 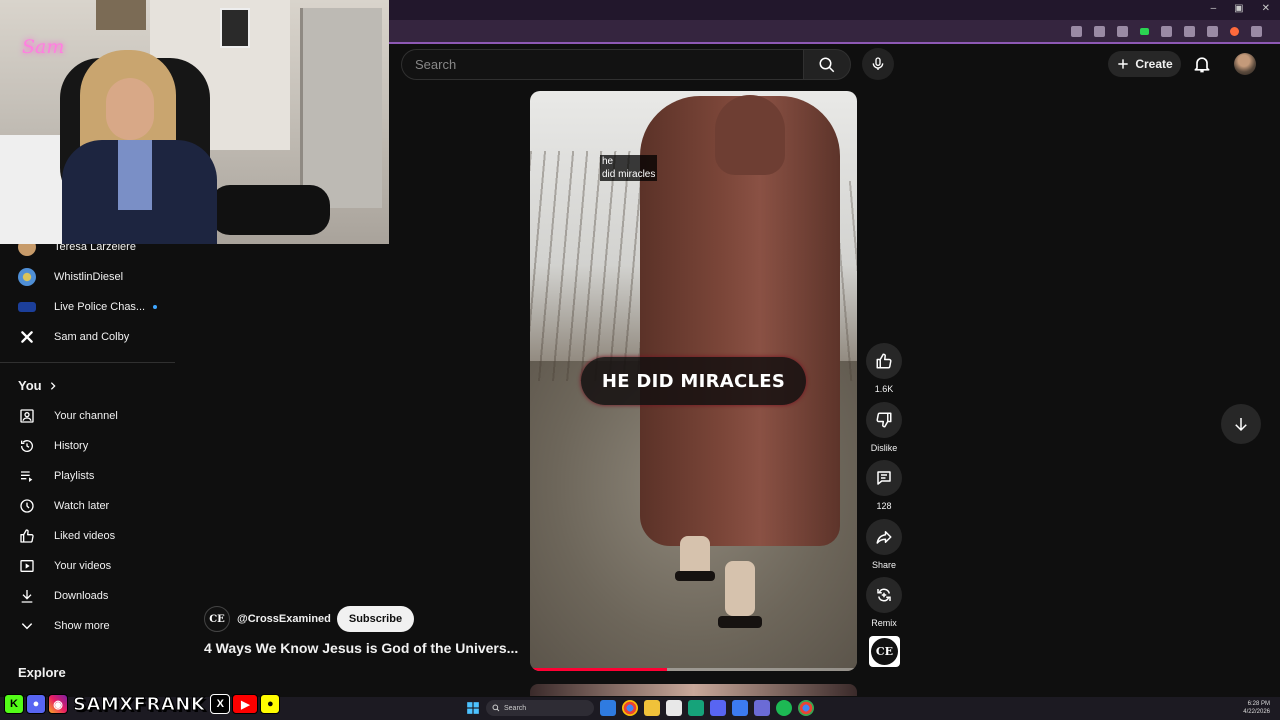 I want to click on bookmark-star-icon, so click(x=1122, y=31).